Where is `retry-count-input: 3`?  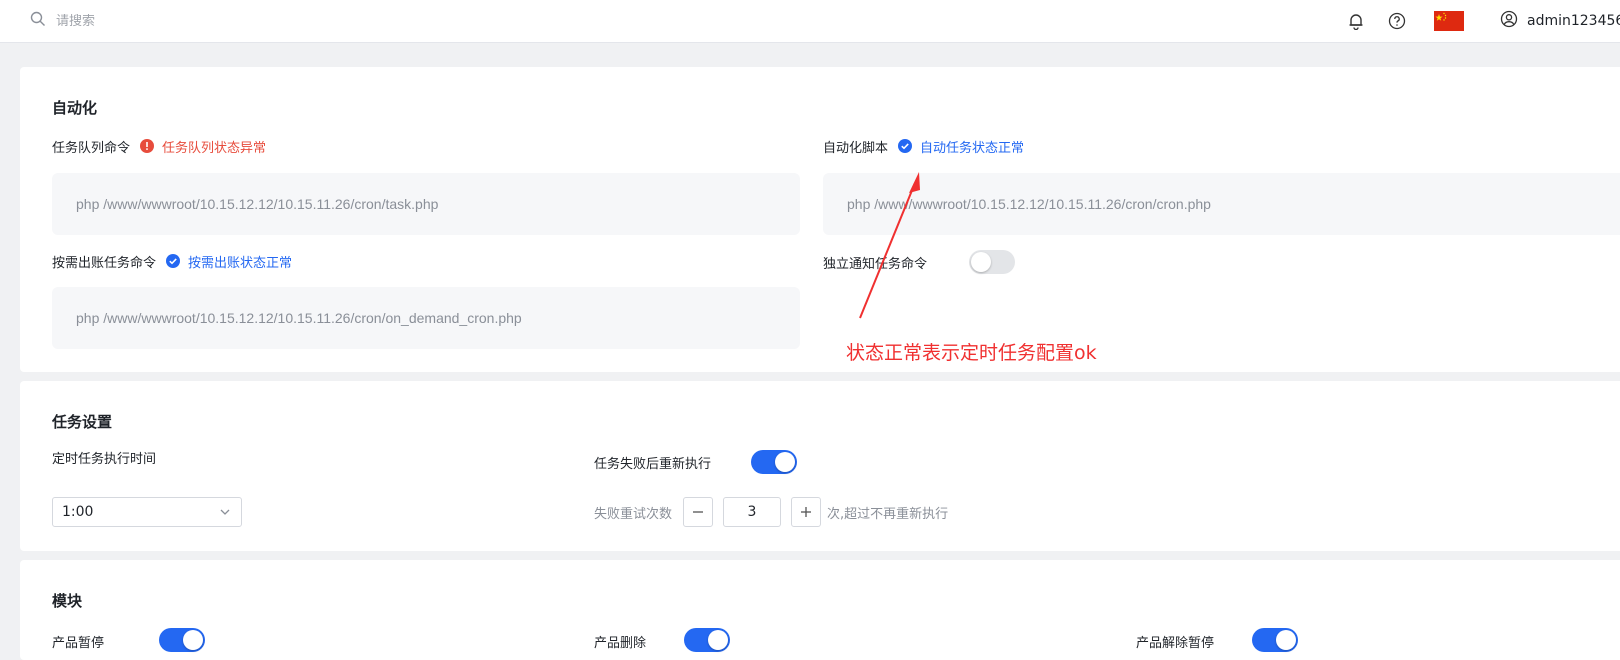 retry-count-input: 3 is located at coordinates (752, 512).